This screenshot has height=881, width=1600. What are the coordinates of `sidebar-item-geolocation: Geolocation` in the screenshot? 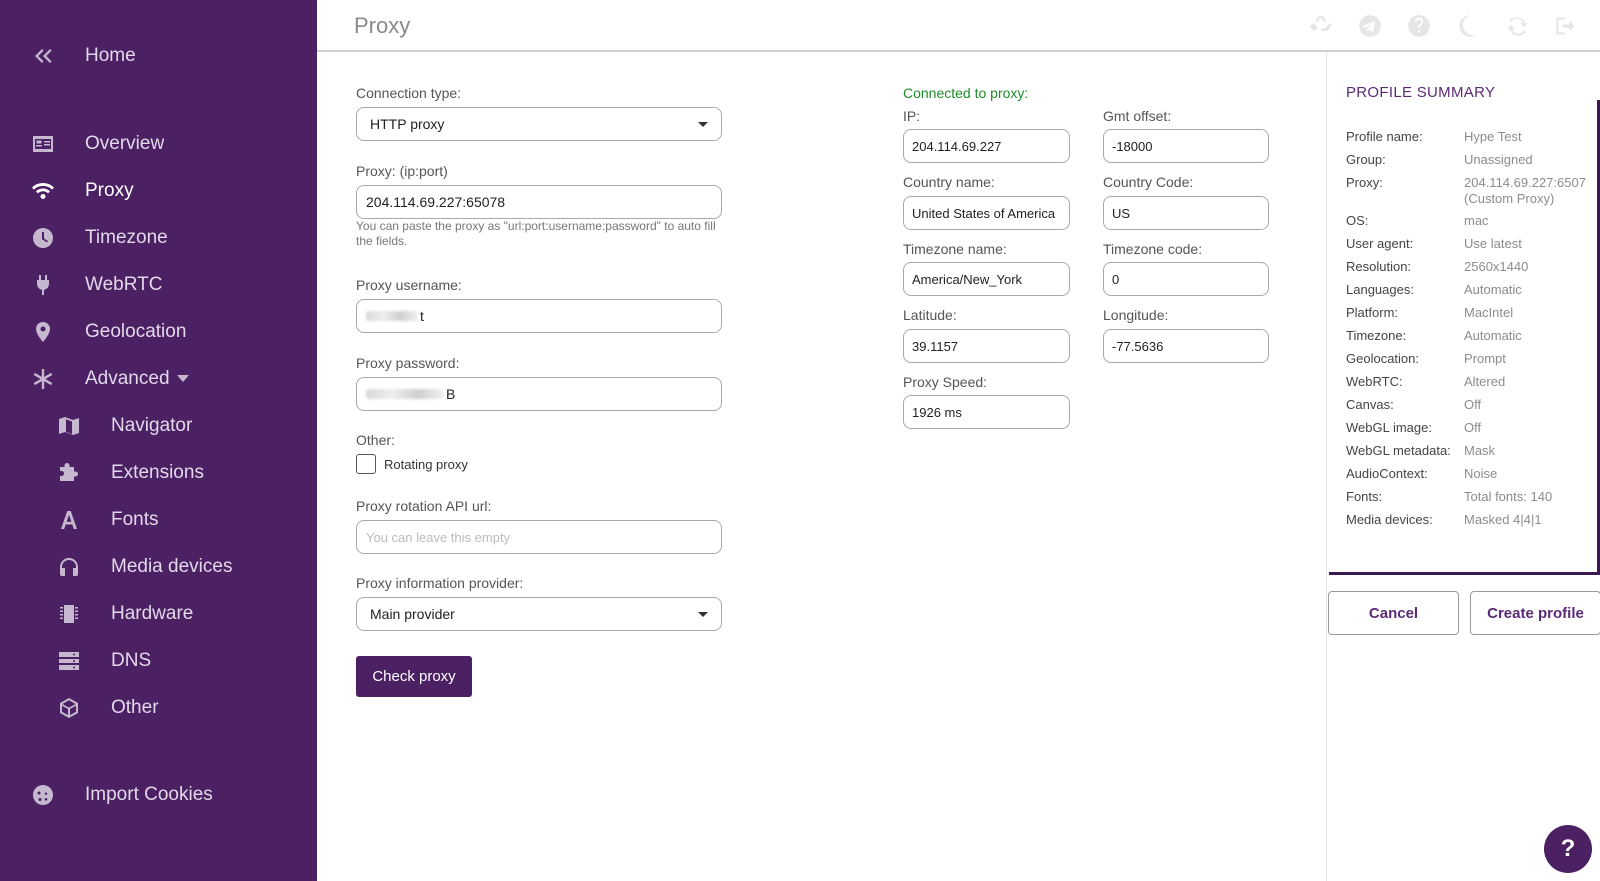 It's located at (158, 332).